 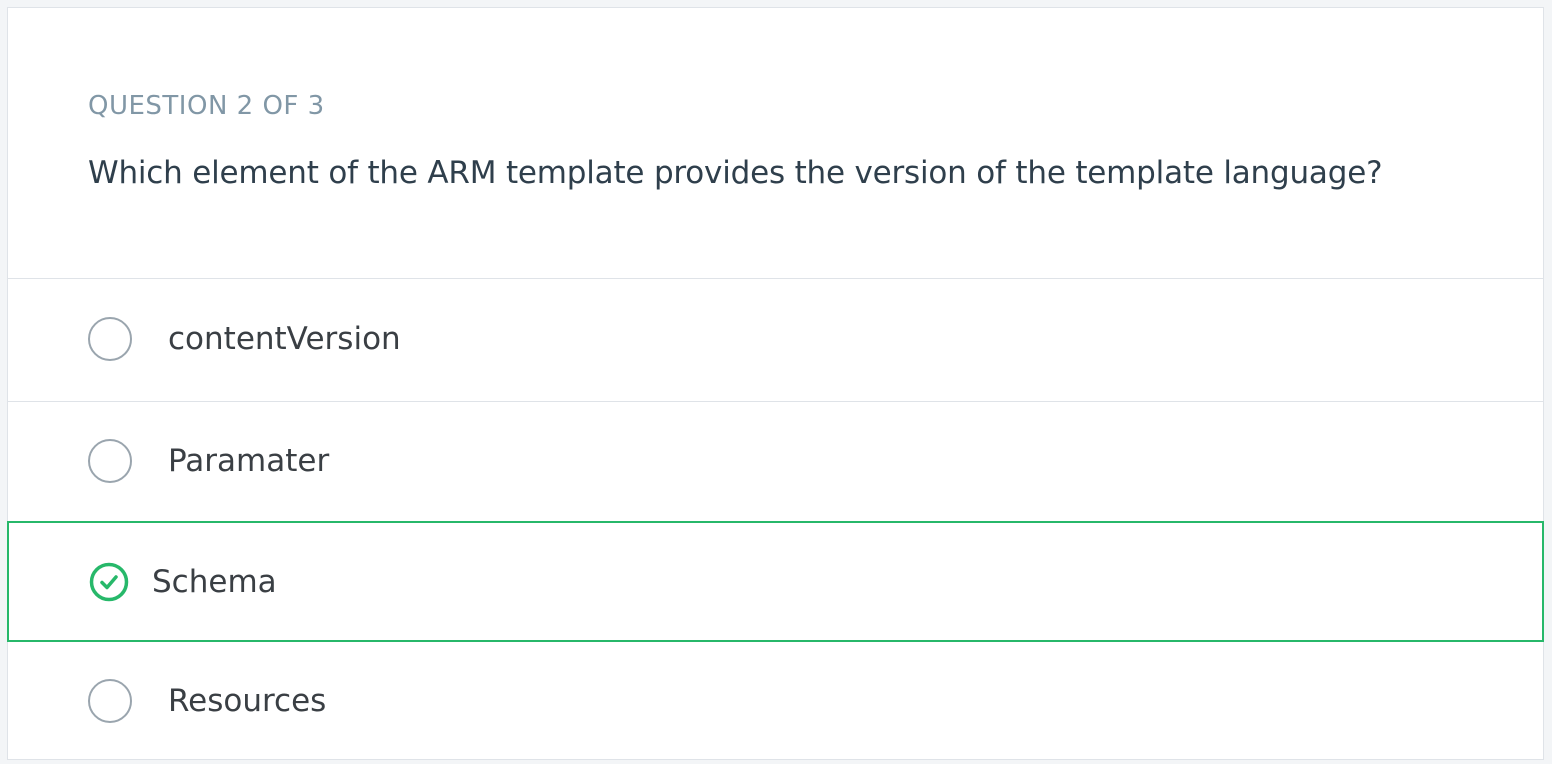 I want to click on option-label: Paramater, so click(x=249, y=461).